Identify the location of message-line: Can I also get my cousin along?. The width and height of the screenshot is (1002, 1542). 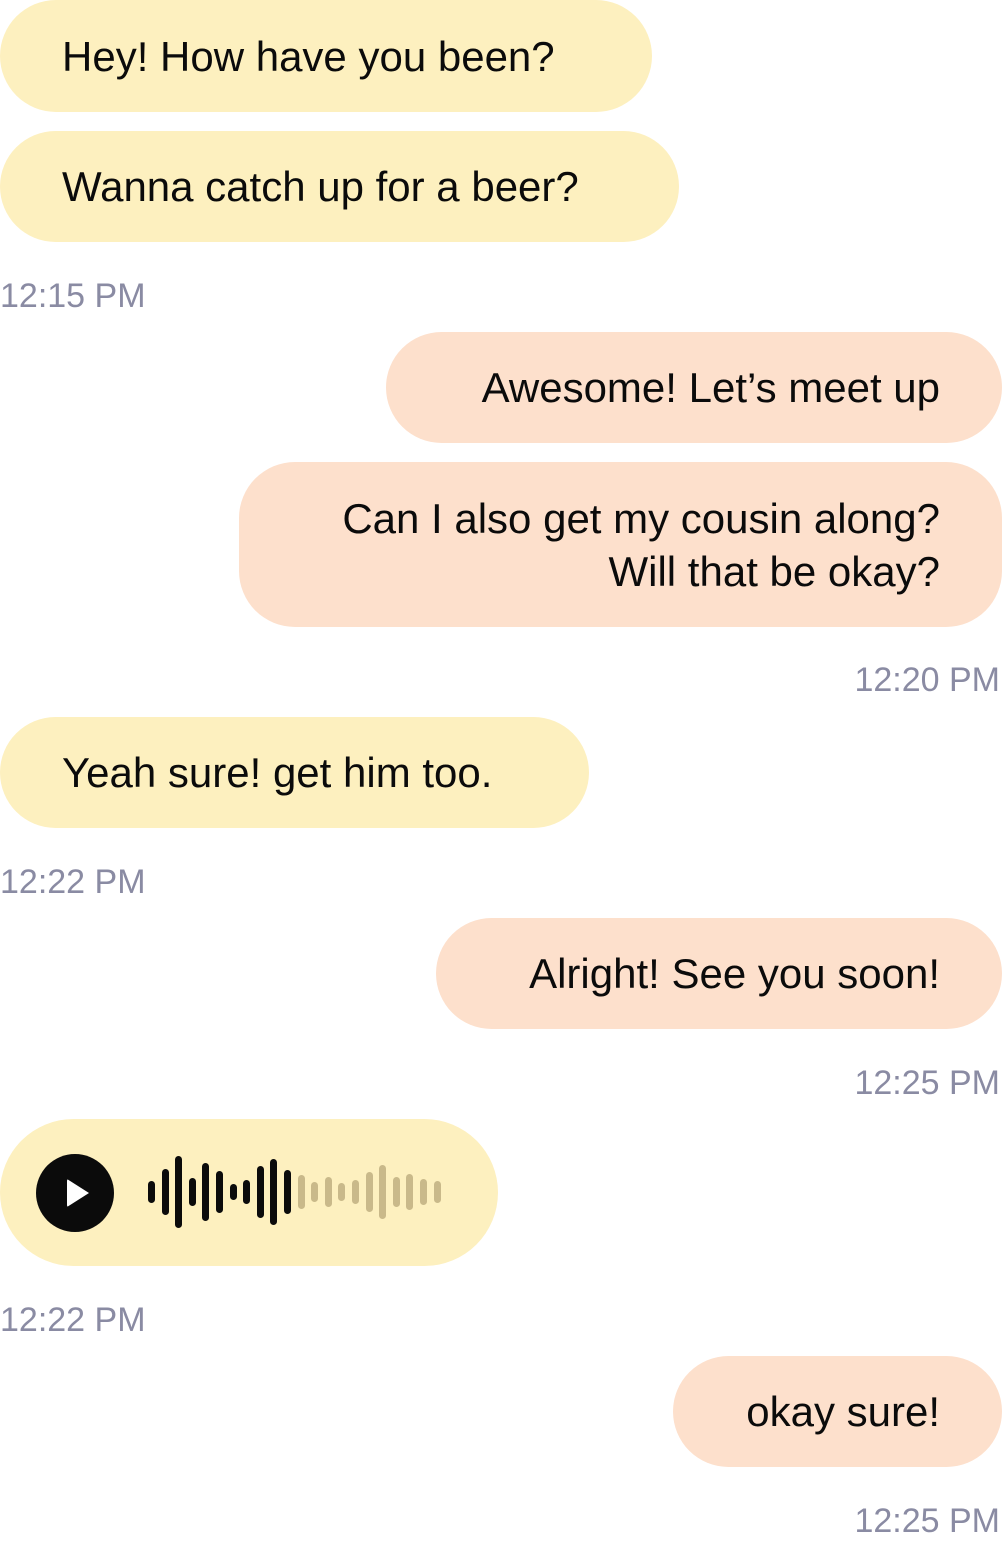
(641, 518).